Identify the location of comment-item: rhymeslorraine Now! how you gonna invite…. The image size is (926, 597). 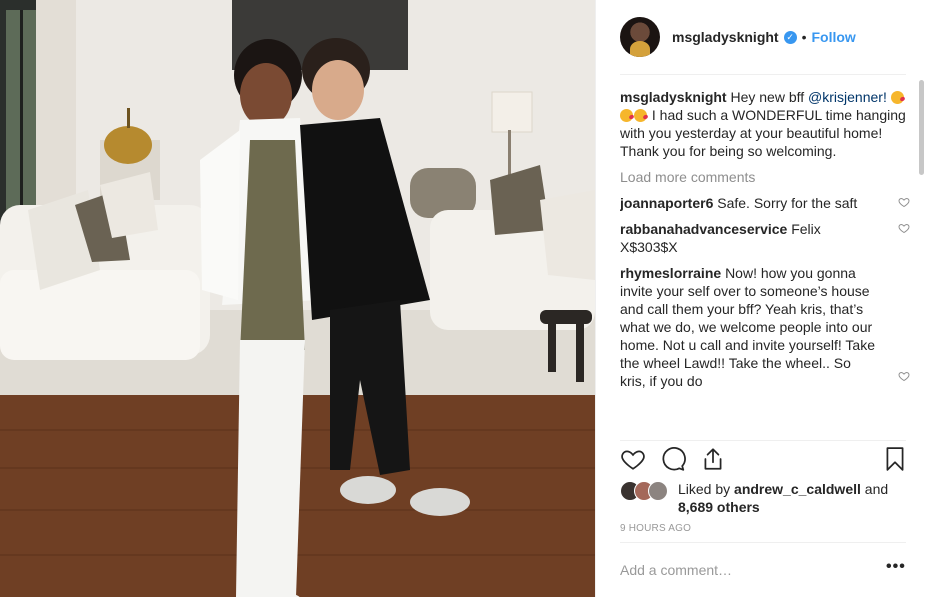
(765, 327).